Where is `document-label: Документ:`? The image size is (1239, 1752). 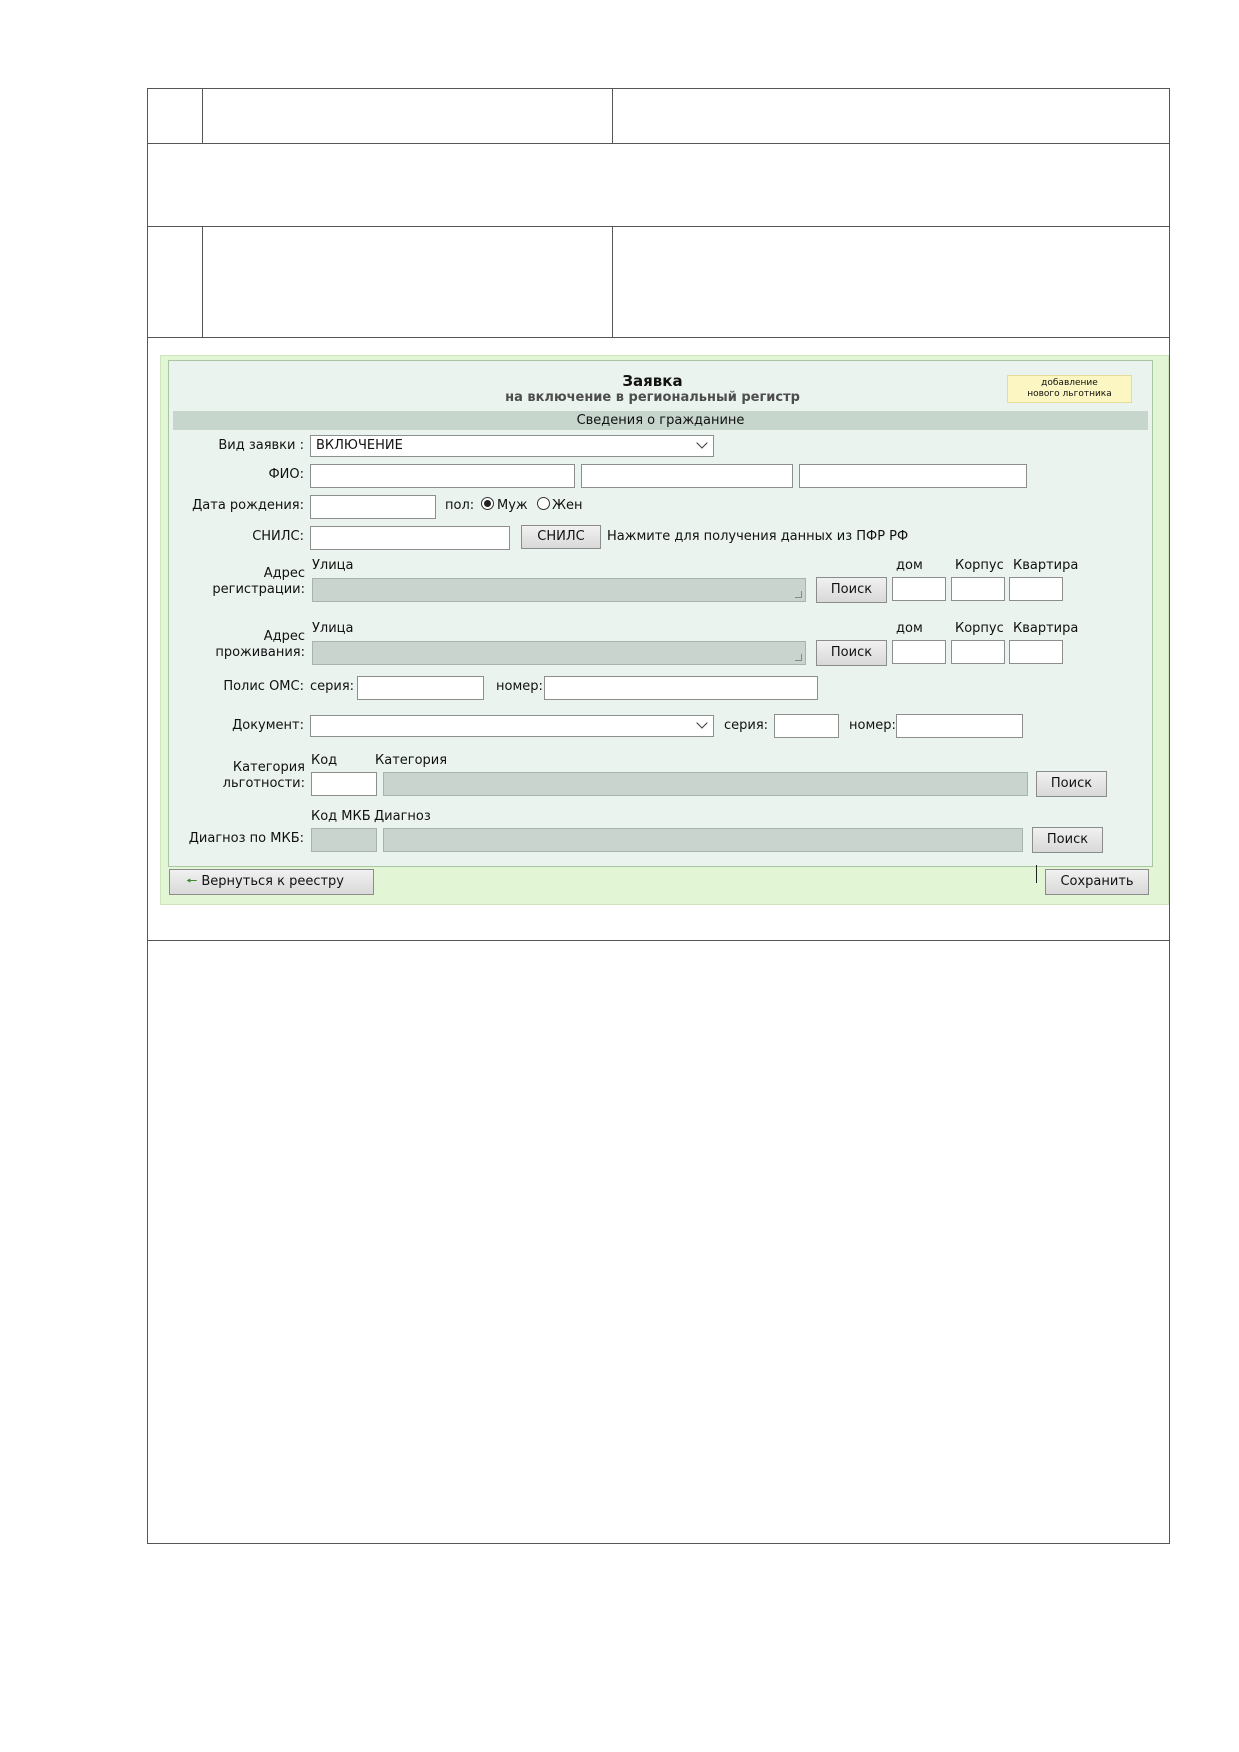
document-label: Документ: is located at coordinates (268, 725).